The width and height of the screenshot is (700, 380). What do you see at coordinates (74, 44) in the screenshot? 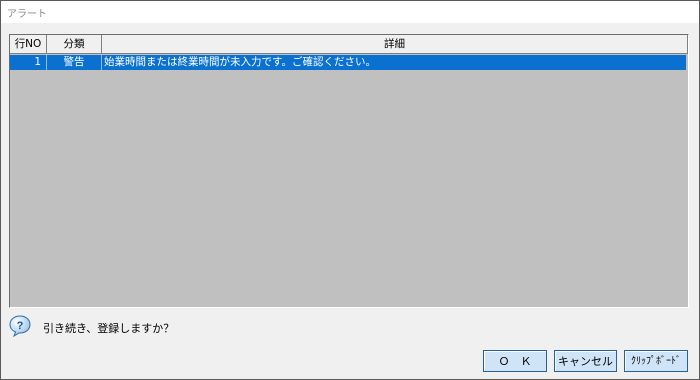
I see `column-header-category: 分類` at bounding box center [74, 44].